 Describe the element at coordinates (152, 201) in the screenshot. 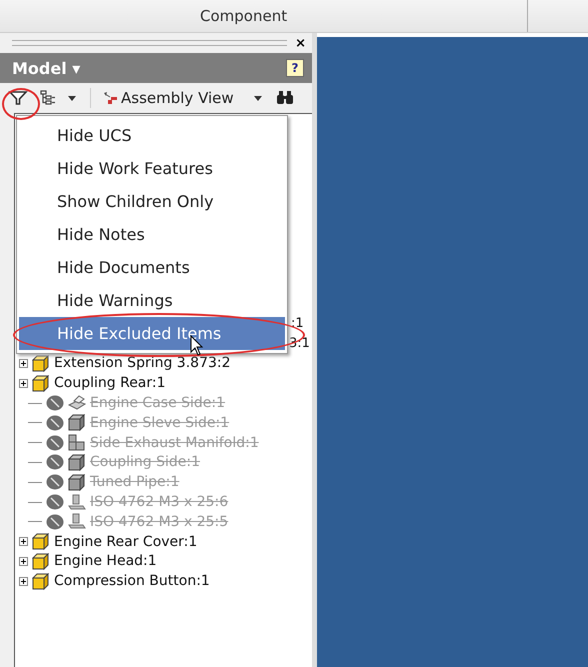

I see `menu-item: Show Children Only` at that location.